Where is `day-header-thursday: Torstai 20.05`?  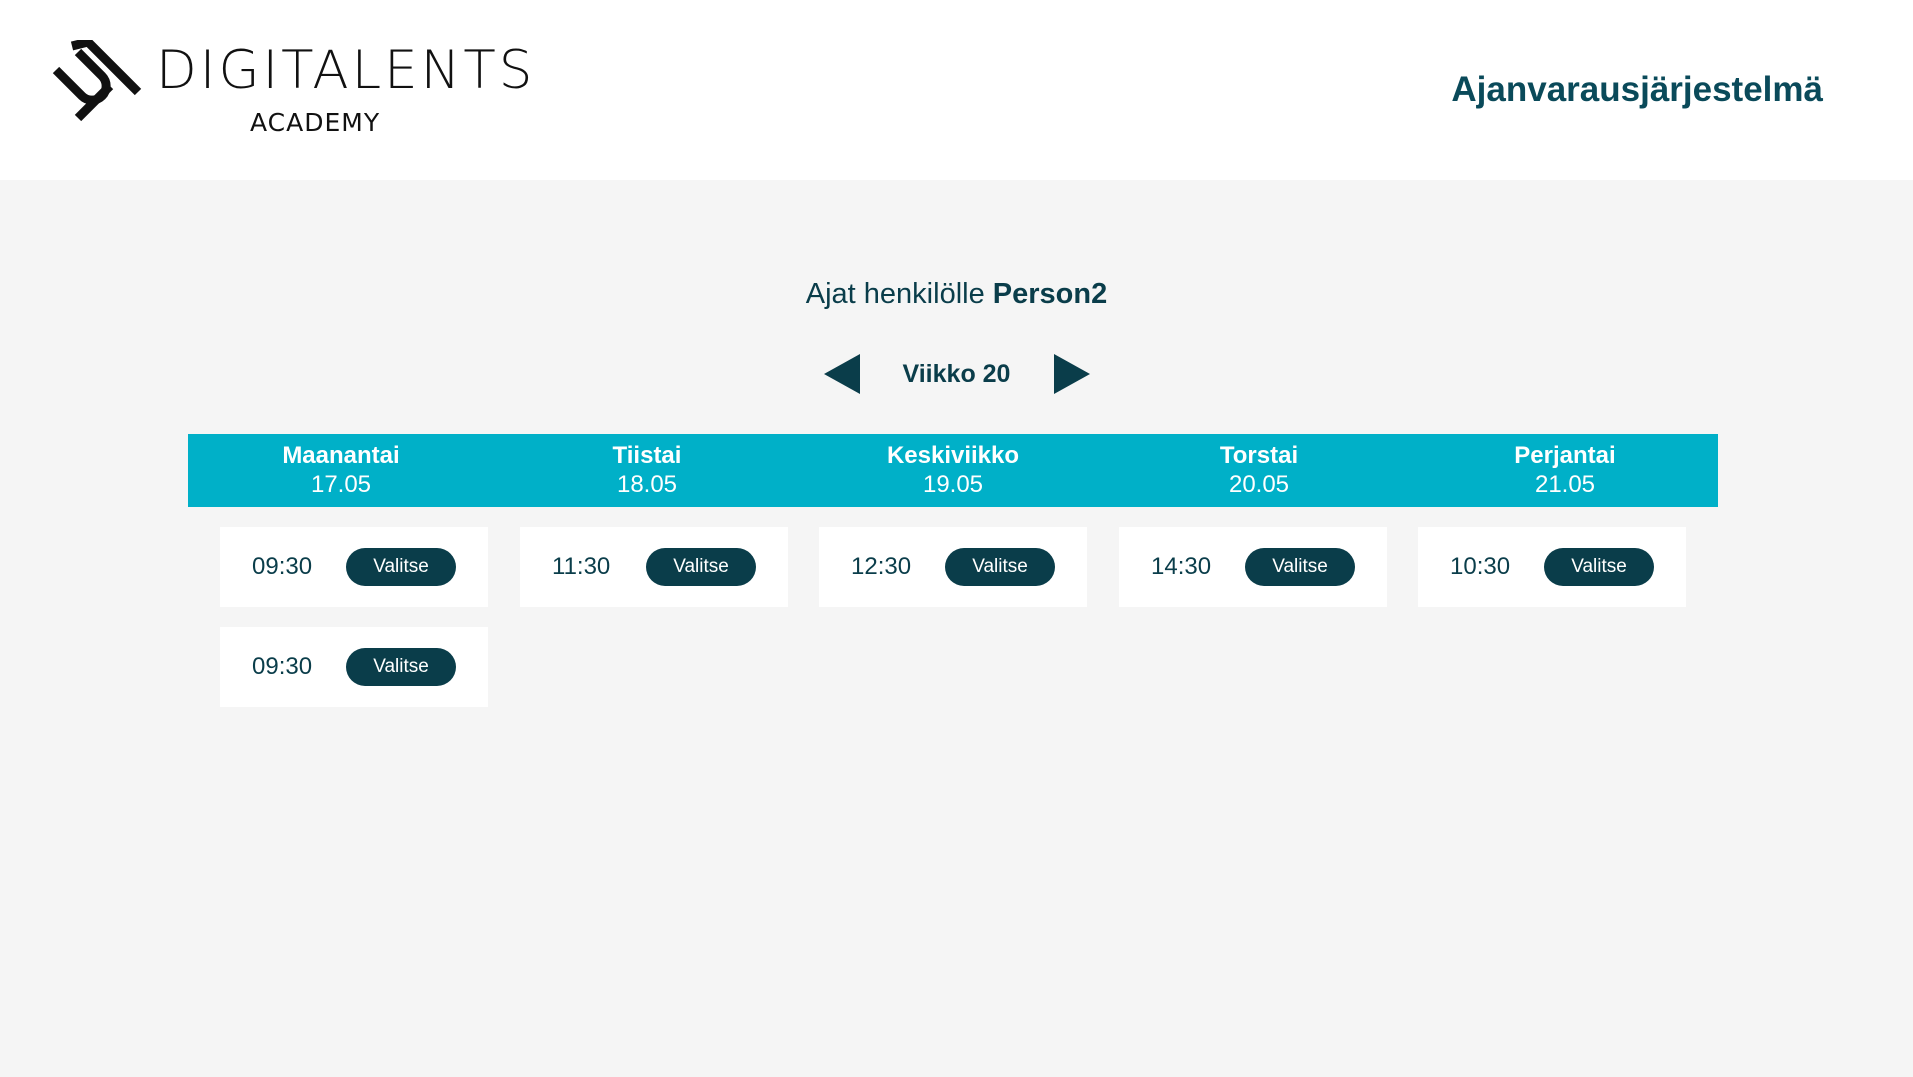
day-header-thursday: Torstai 20.05 is located at coordinates (1259, 470).